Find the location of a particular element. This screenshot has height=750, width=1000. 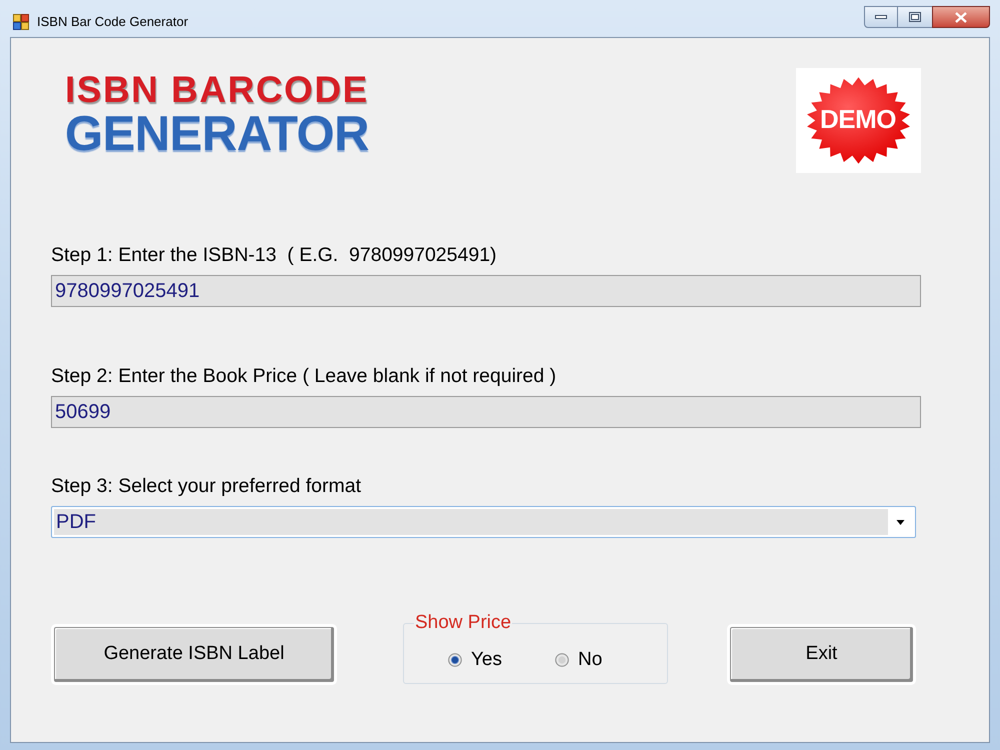

group-title: Show Price is located at coordinates (463, 623).